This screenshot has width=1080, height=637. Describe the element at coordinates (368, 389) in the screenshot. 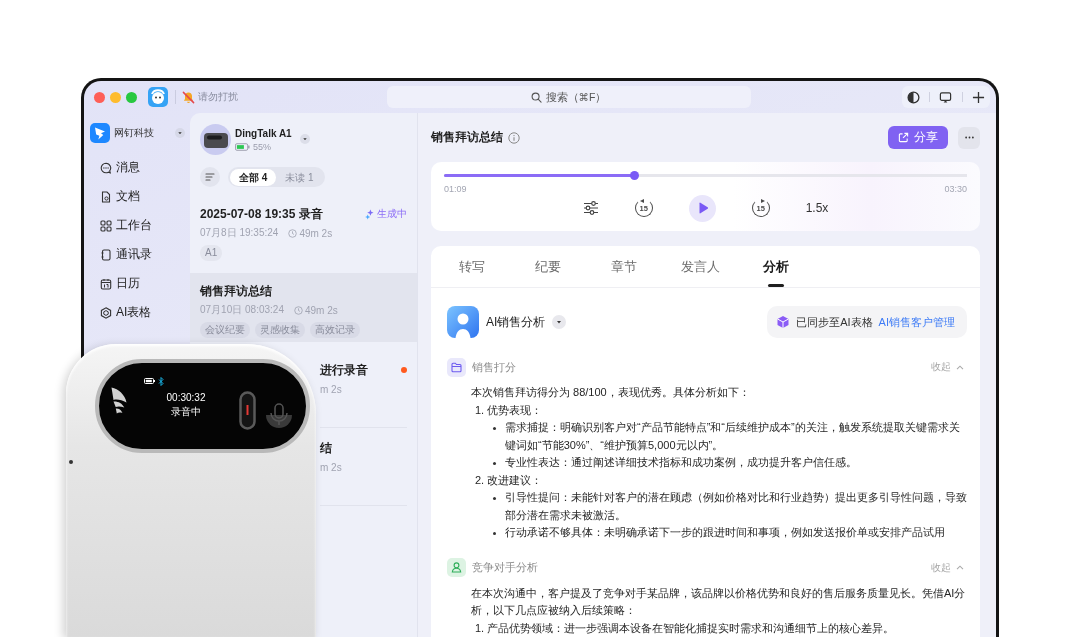

I see `recording-item: 进行录音 m 2s` at that location.